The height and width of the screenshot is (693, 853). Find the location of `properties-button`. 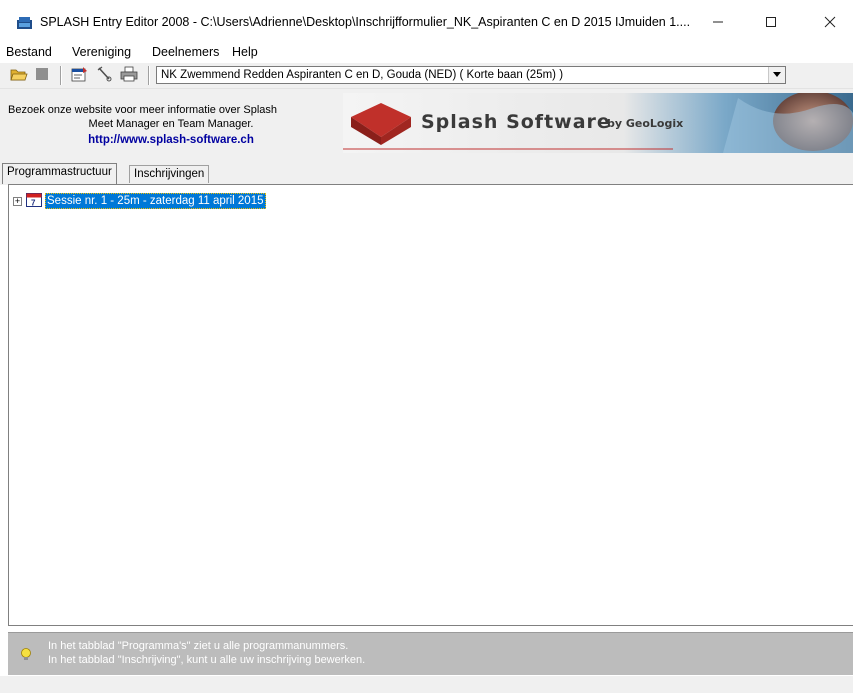

properties-button is located at coordinates (80, 75).